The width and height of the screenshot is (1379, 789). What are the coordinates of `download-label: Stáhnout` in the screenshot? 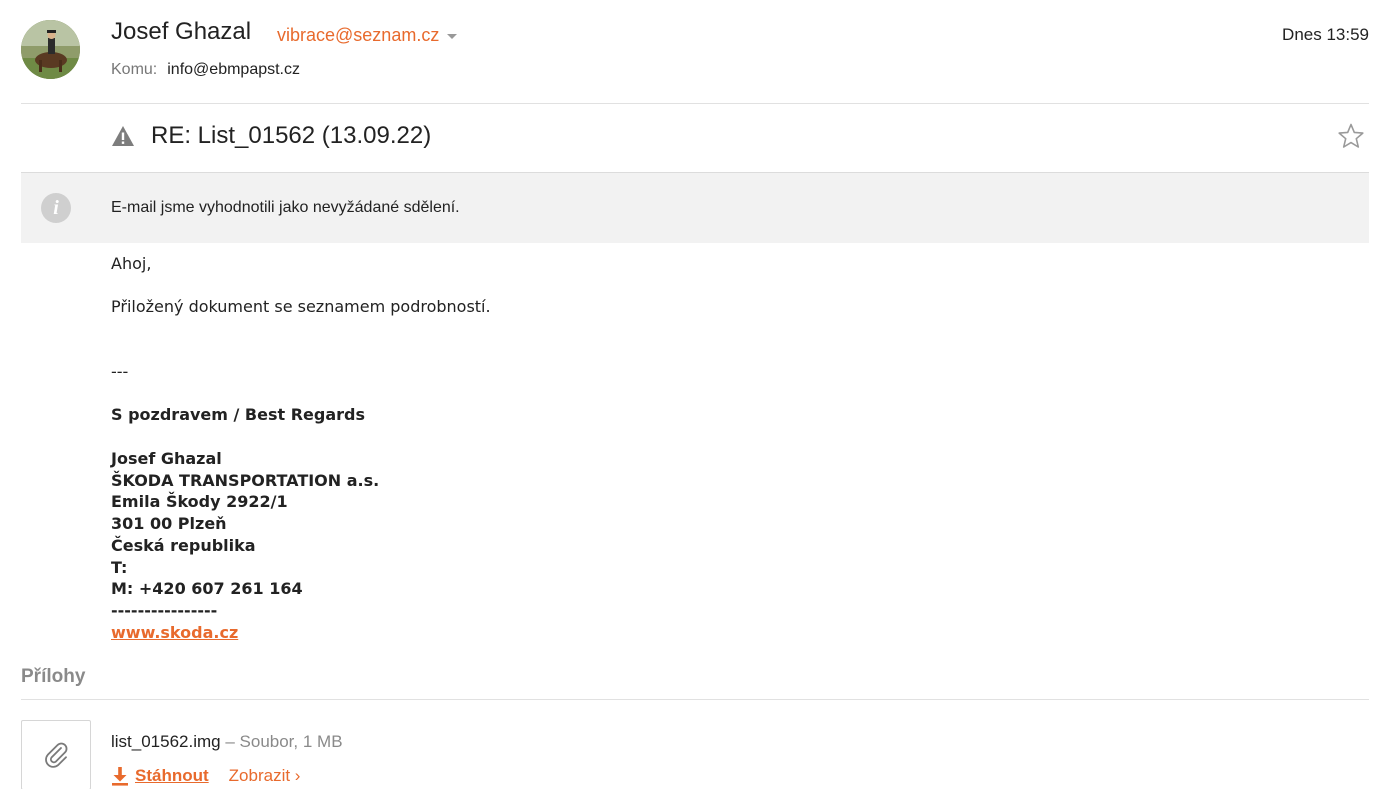 It's located at (172, 776).